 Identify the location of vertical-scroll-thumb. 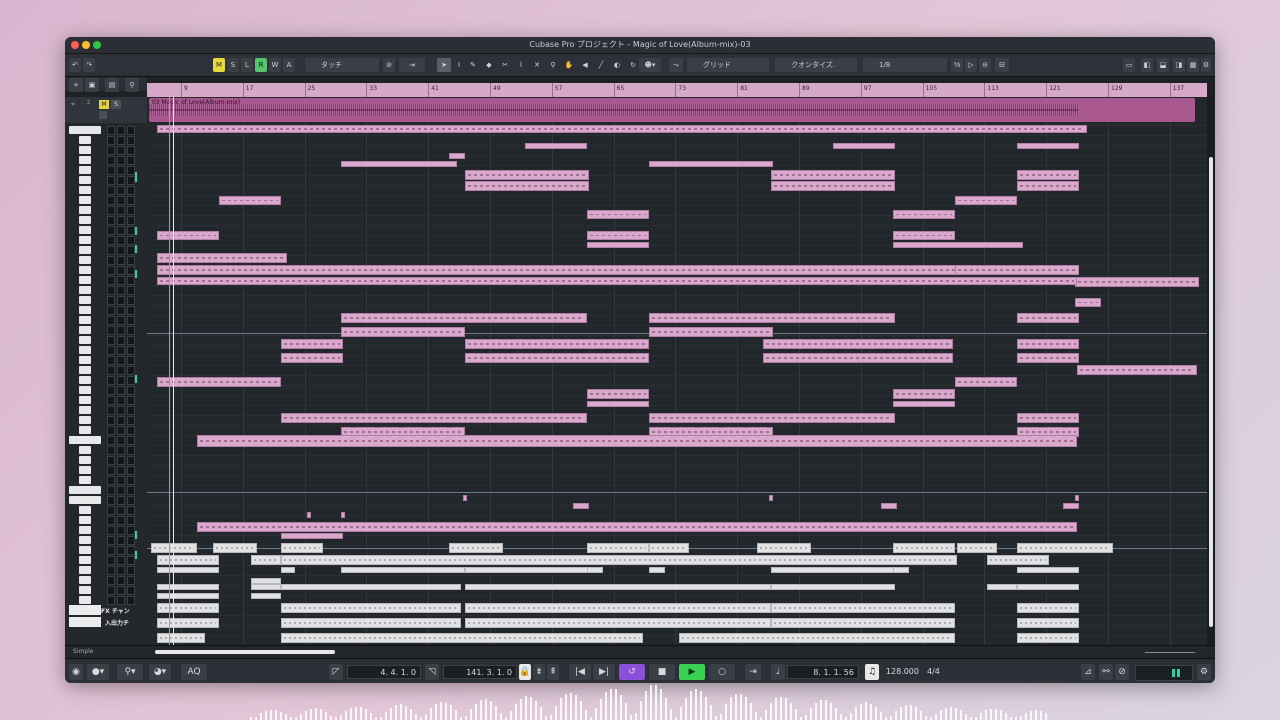
(1211, 392).